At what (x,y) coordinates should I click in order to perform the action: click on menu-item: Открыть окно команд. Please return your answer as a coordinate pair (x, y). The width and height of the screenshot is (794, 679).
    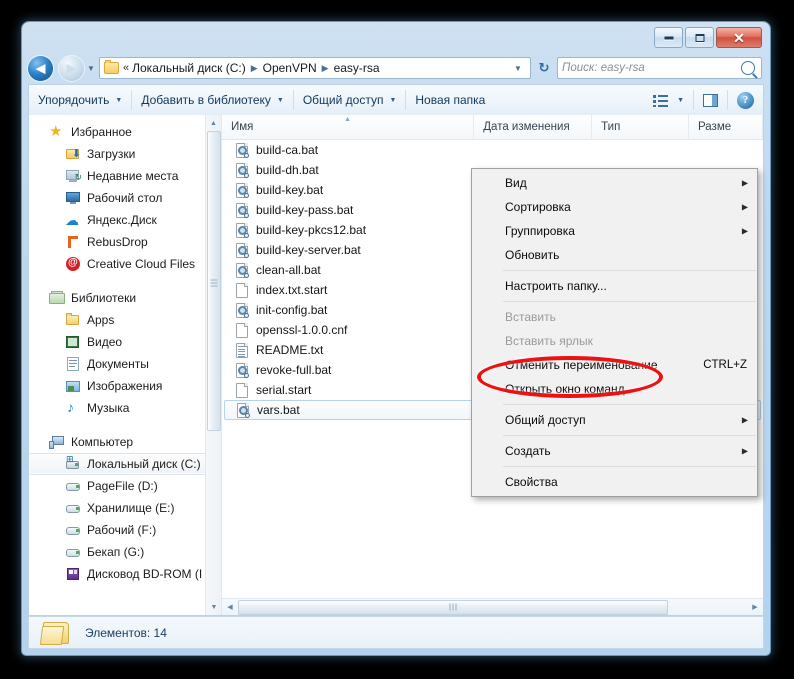
    Looking at the image, I should click on (614, 389).